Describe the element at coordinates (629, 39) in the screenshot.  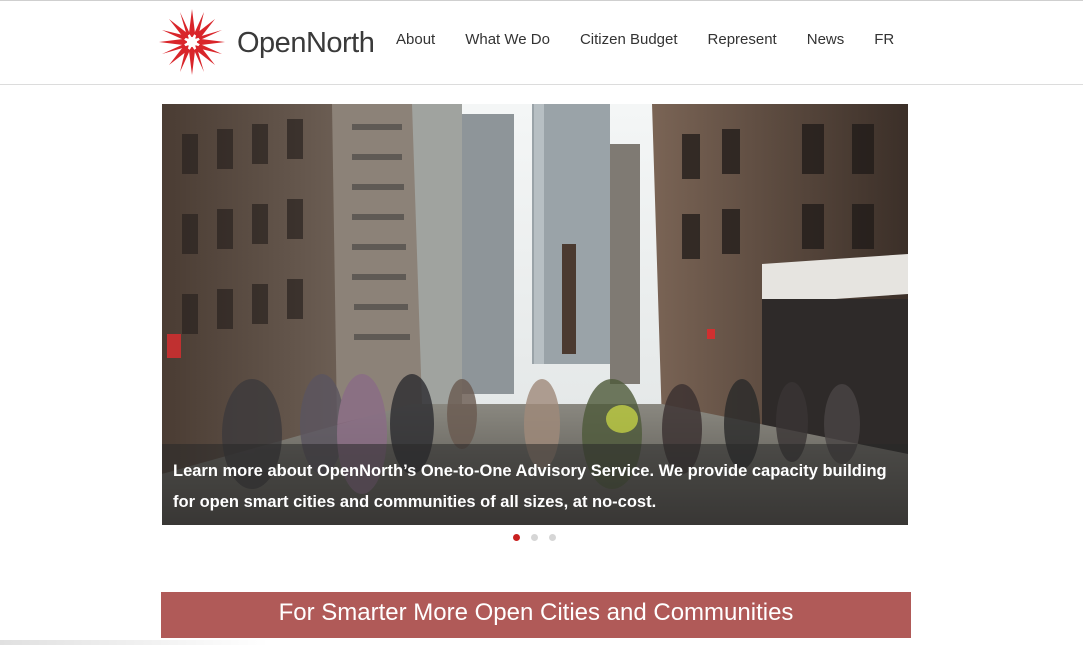
I see `nav-citizen-budget: Citizen Budget` at that location.